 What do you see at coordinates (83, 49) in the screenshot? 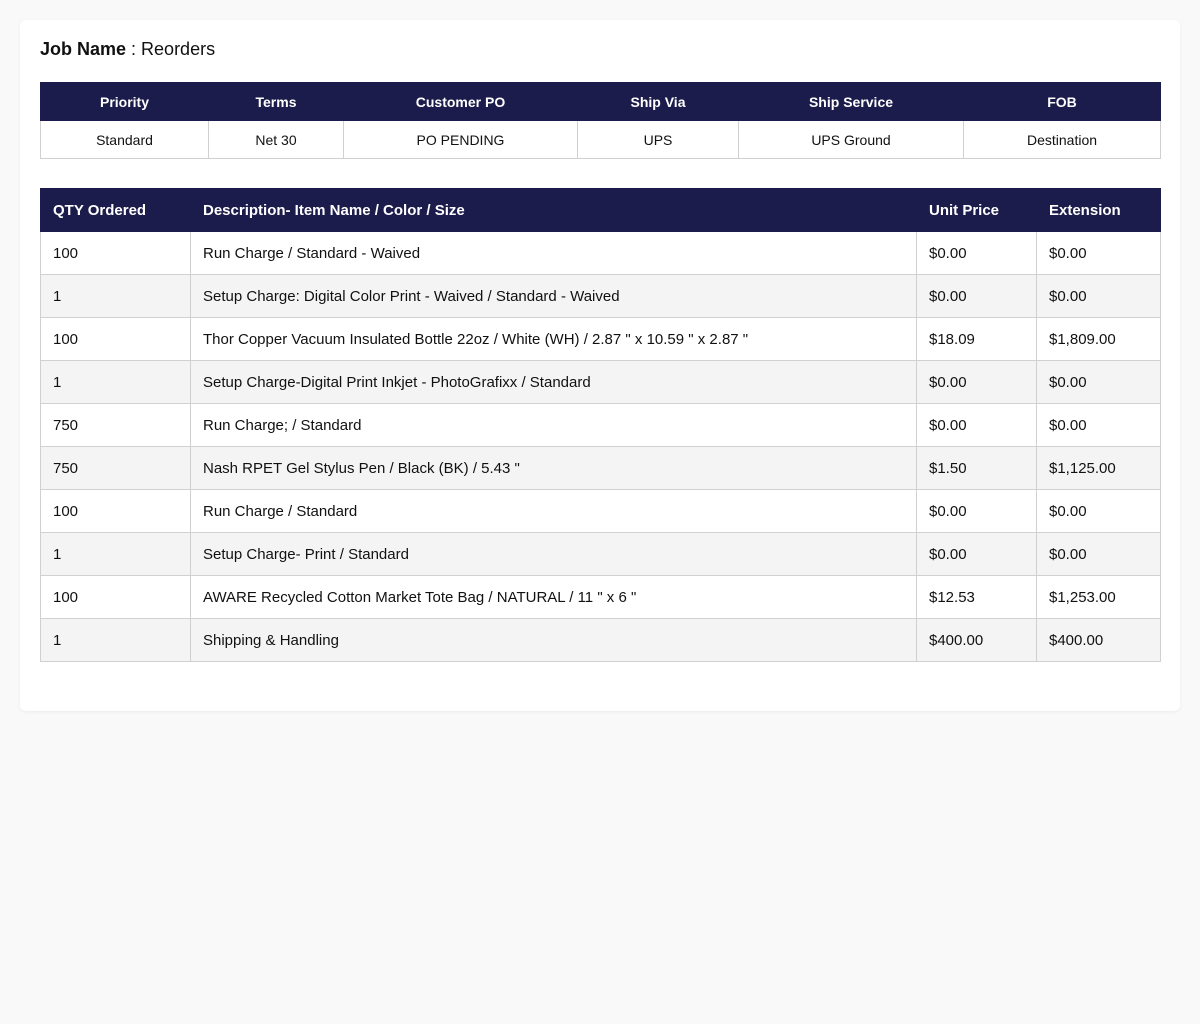
I see `job-name-label: Job Name` at bounding box center [83, 49].